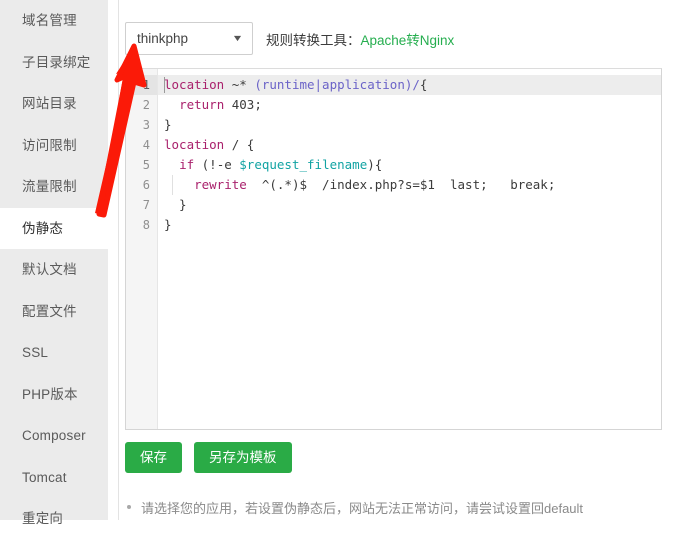 The image size is (695, 540). I want to click on sidebar-item-composer: Composer, so click(54, 436).